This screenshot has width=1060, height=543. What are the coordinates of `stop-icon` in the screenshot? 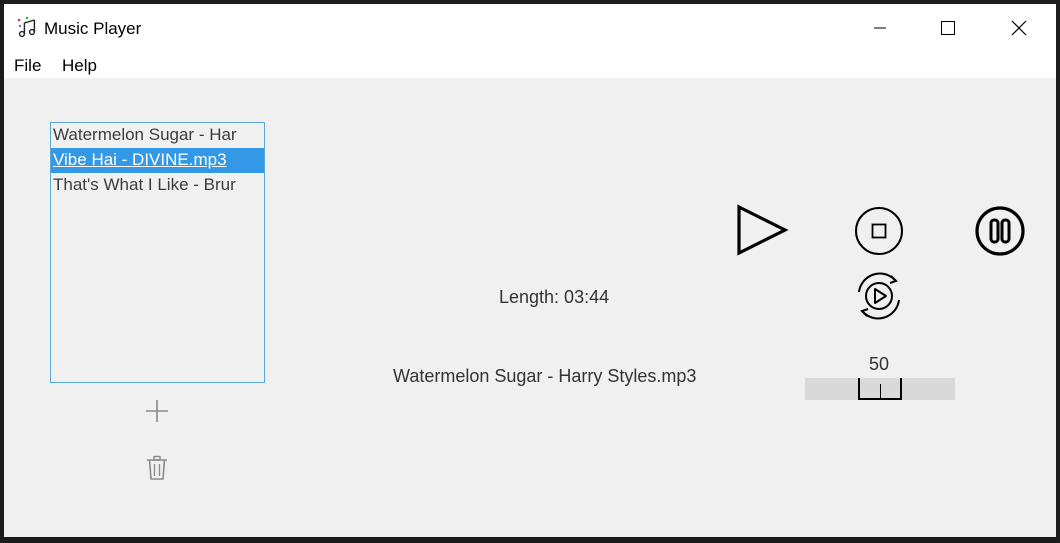 It's located at (879, 231).